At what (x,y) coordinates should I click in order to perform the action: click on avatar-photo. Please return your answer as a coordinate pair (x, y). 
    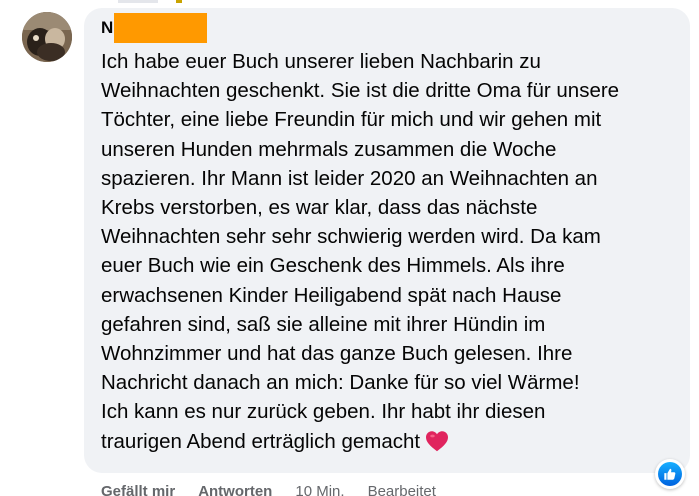
    Looking at the image, I should click on (47, 37).